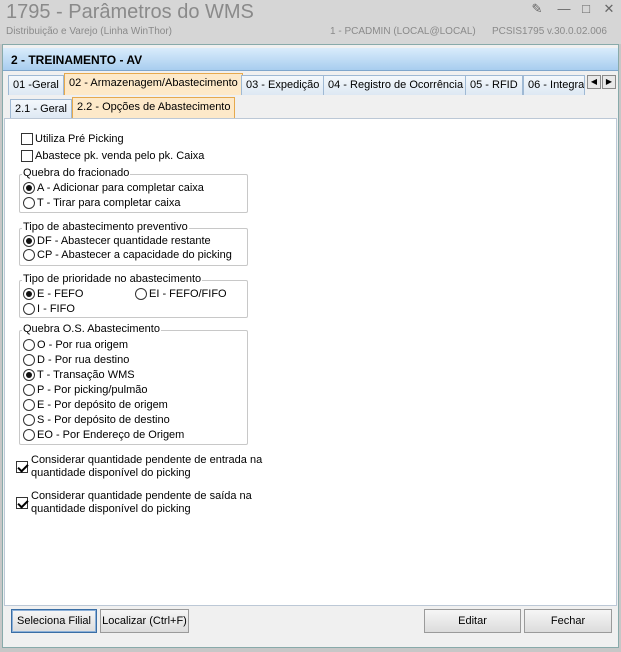 This screenshot has height=652, width=621. What do you see at coordinates (124, 241) in the screenshot?
I see `radio-label: DF - Abastecer quantidade restante` at bounding box center [124, 241].